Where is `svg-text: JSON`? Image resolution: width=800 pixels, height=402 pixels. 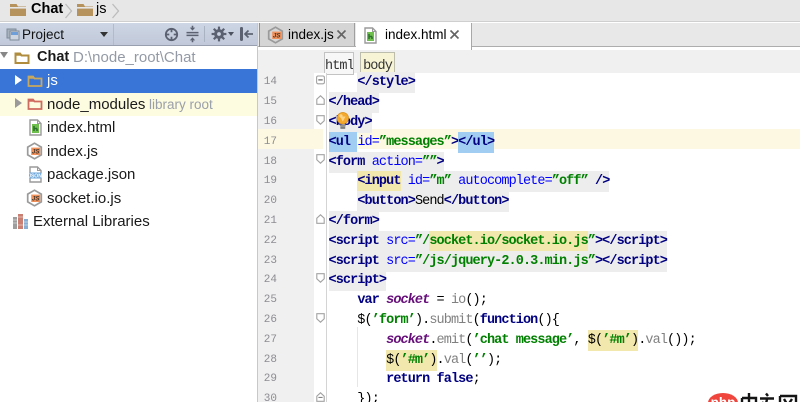 svg-text: JSON is located at coordinates (35, 176).